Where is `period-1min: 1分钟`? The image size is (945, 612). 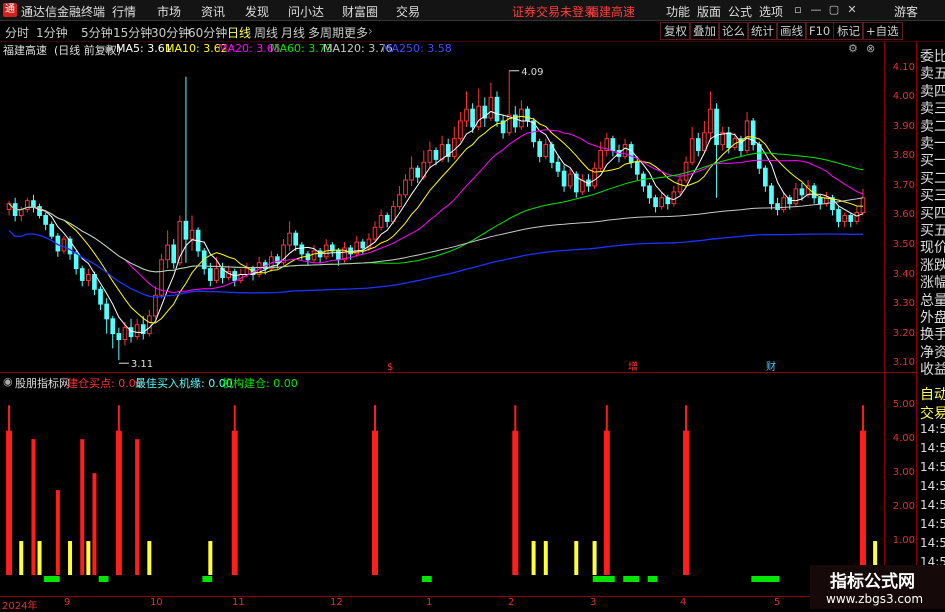
period-1min: 1分钟 is located at coordinates (52, 32).